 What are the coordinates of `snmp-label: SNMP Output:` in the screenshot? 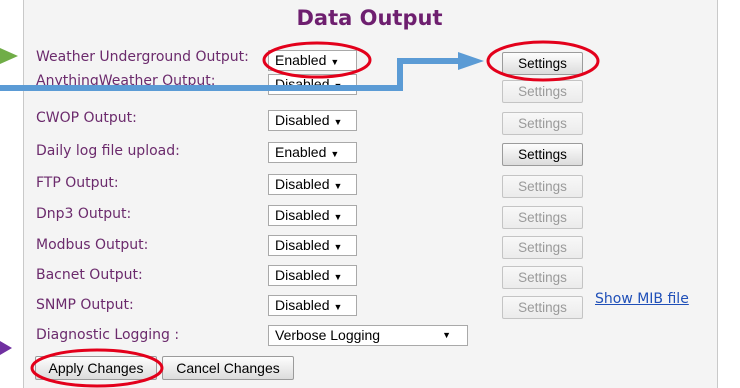 It's located at (85, 305).